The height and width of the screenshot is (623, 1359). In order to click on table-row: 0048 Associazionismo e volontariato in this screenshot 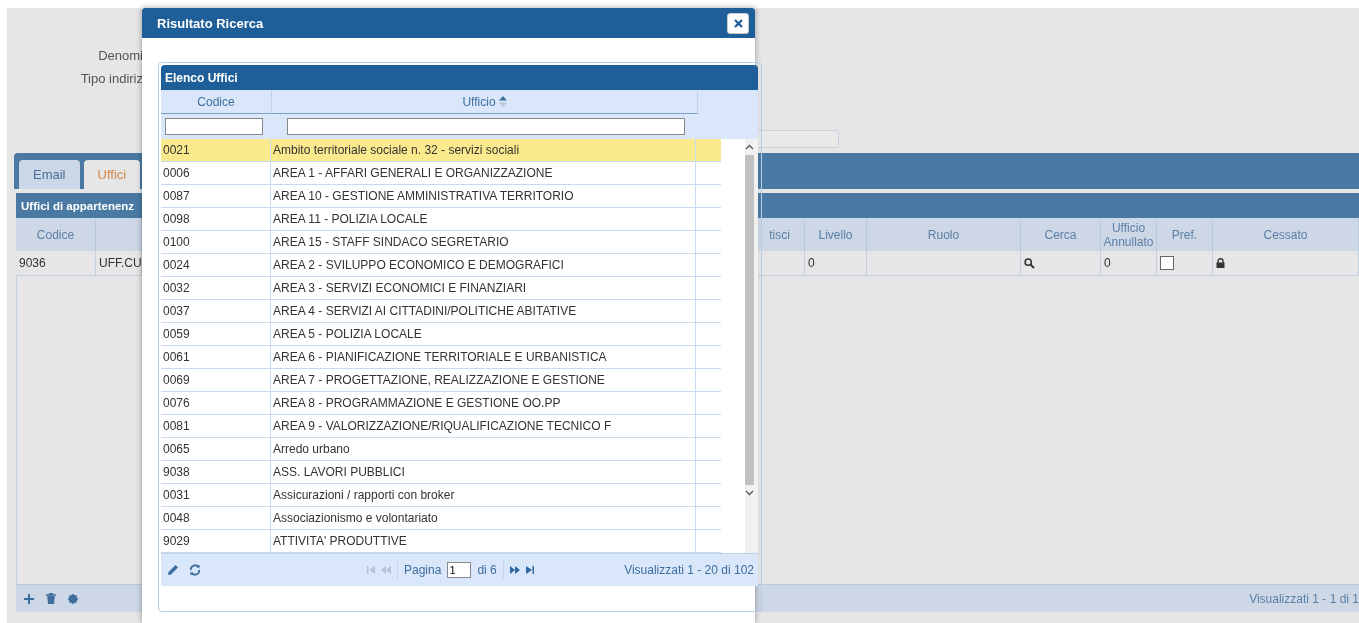, I will do `click(441, 518)`.